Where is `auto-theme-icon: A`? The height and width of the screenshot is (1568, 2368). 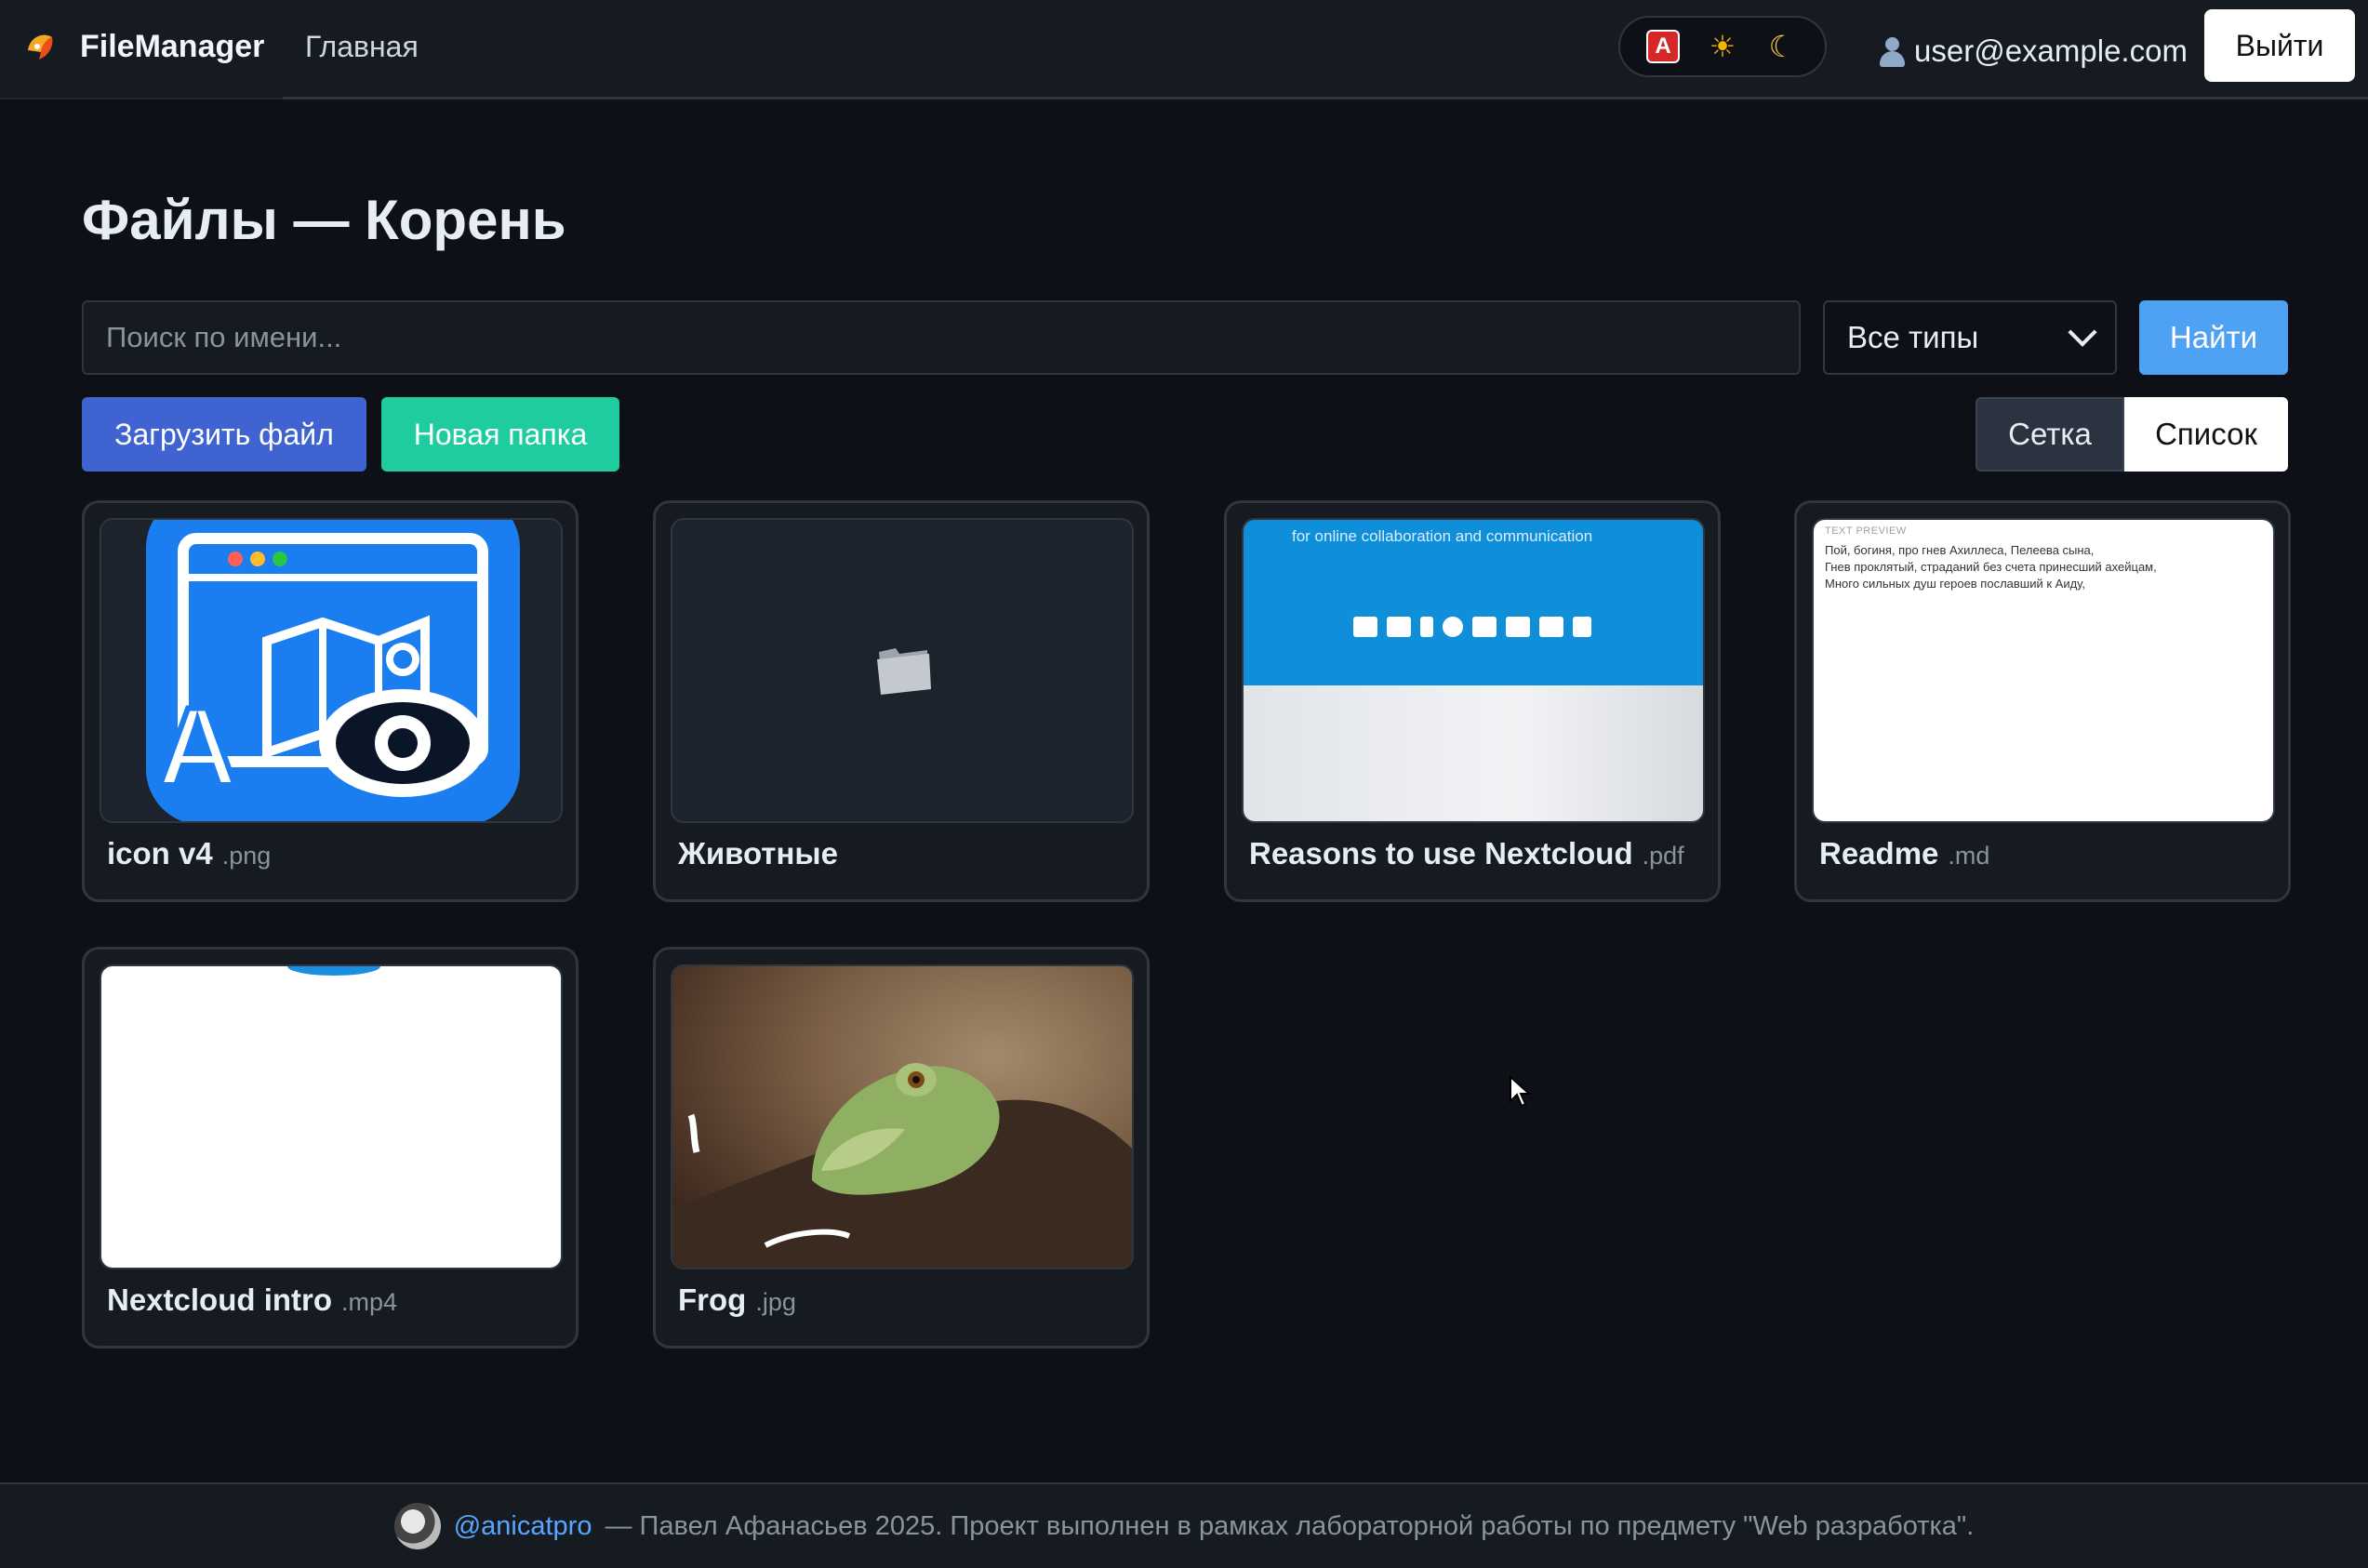 auto-theme-icon: A is located at coordinates (1663, 46).